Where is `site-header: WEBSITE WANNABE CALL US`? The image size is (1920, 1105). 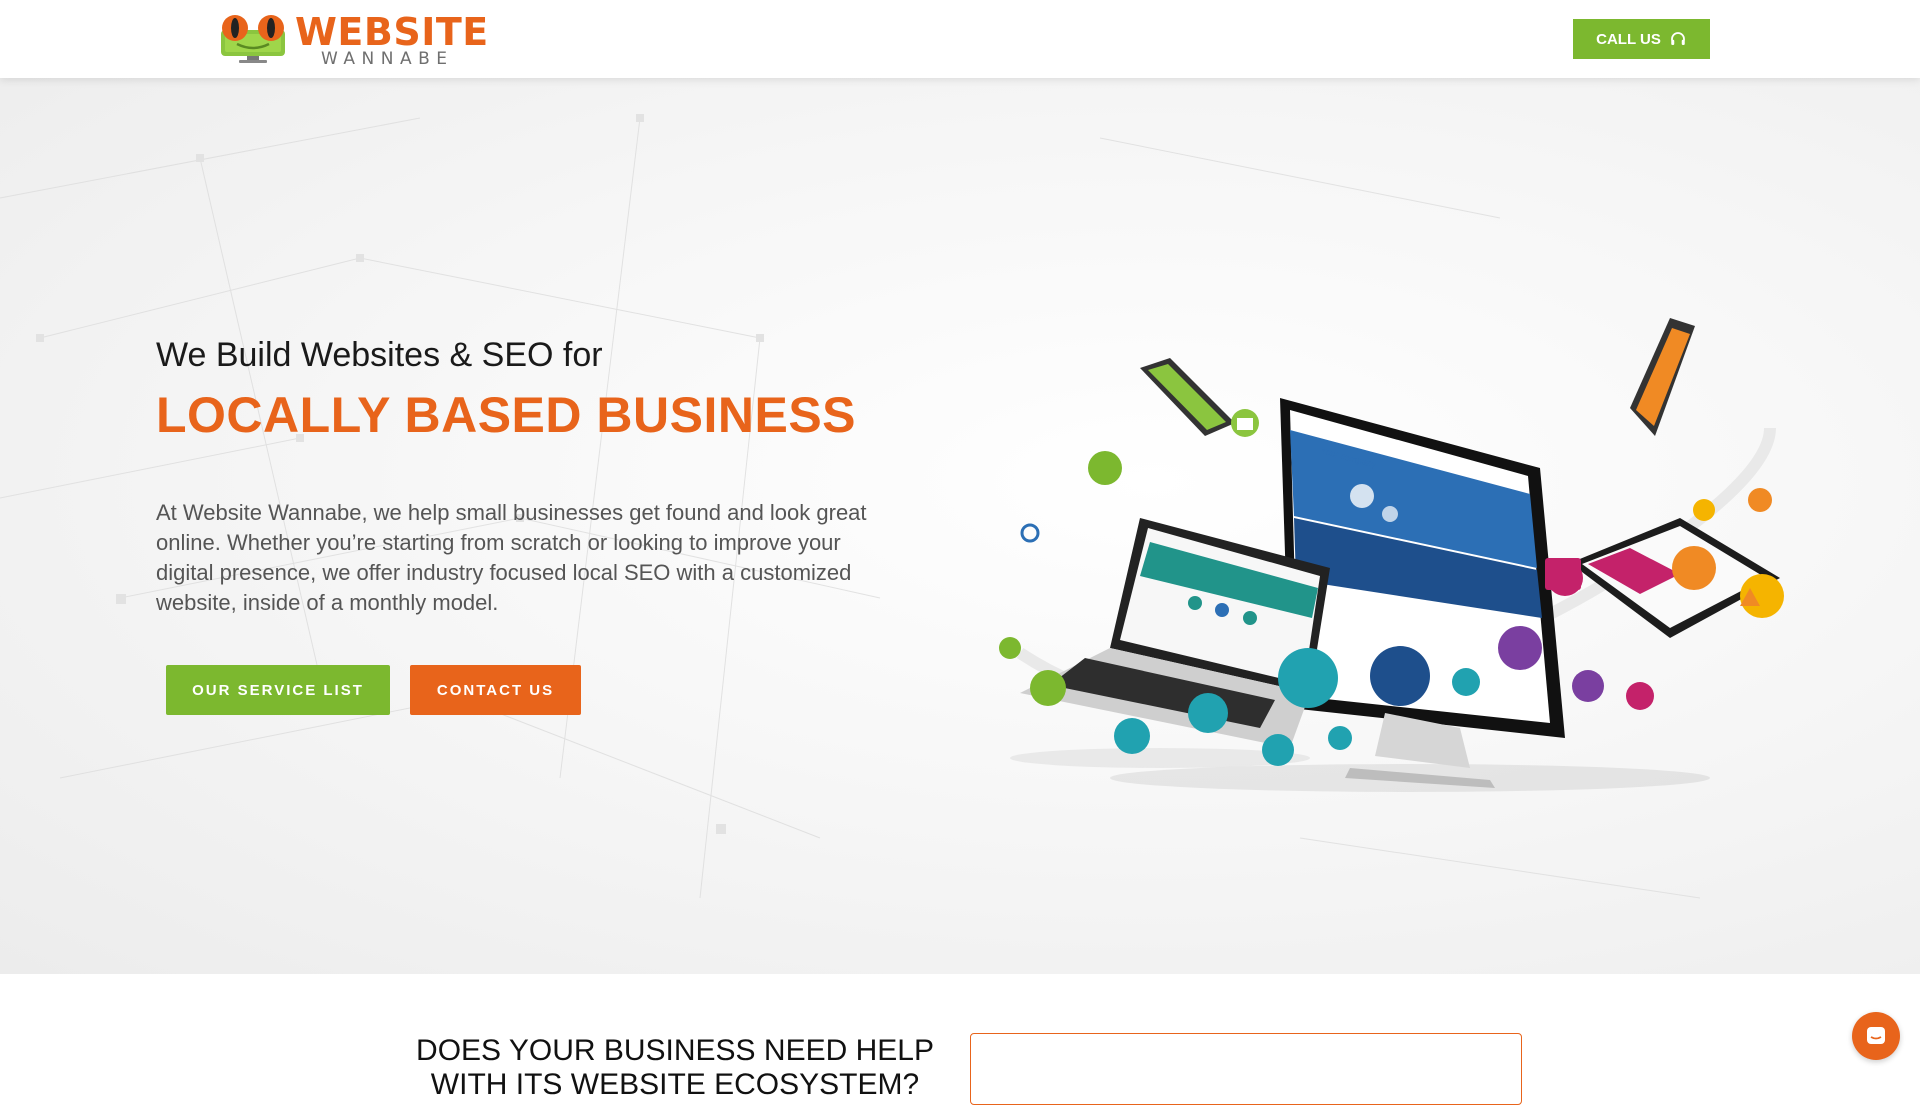 site-header: WEBSITE WANNABE CALL US is located at coordinates (960, 39).